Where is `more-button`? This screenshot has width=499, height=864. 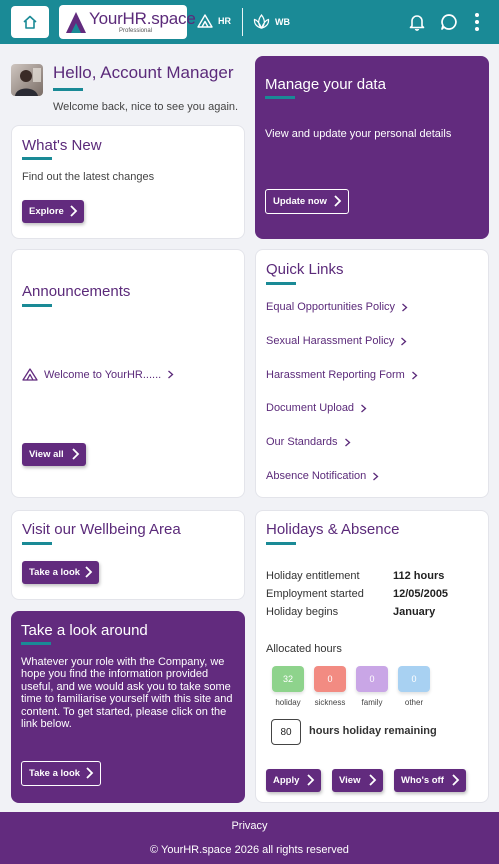 more-button is located at coordinates (477, 22).